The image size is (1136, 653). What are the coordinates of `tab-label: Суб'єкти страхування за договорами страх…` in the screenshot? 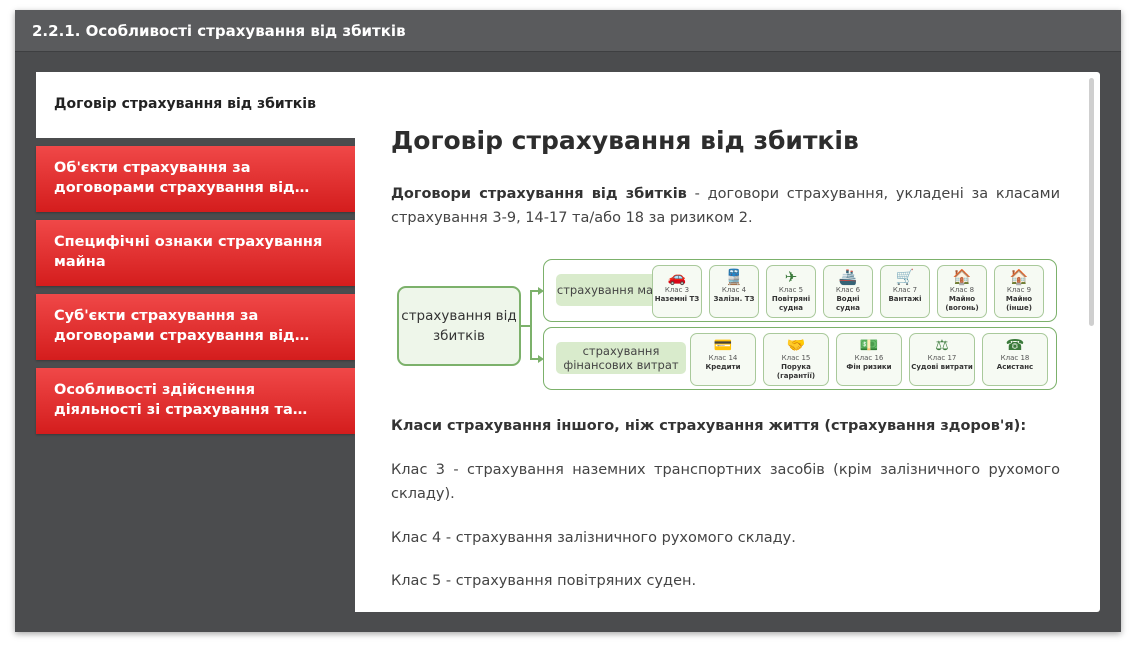 It's located at (174, 326).